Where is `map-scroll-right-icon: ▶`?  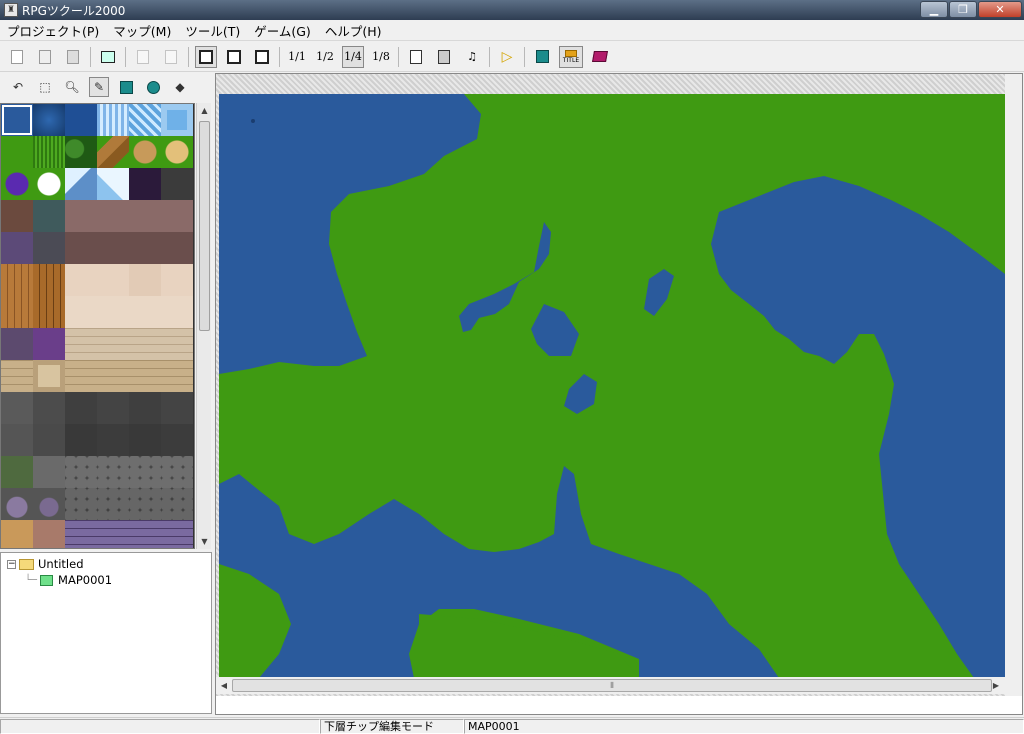
map-scroll-right-icon: ▶ is located at coordinates (996, 686).